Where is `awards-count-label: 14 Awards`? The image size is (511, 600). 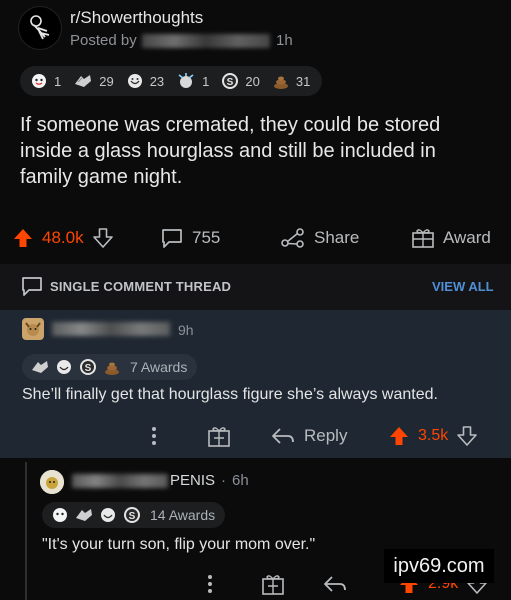 awards-count-label: 14 Awards is located at coordinates (183, 515).